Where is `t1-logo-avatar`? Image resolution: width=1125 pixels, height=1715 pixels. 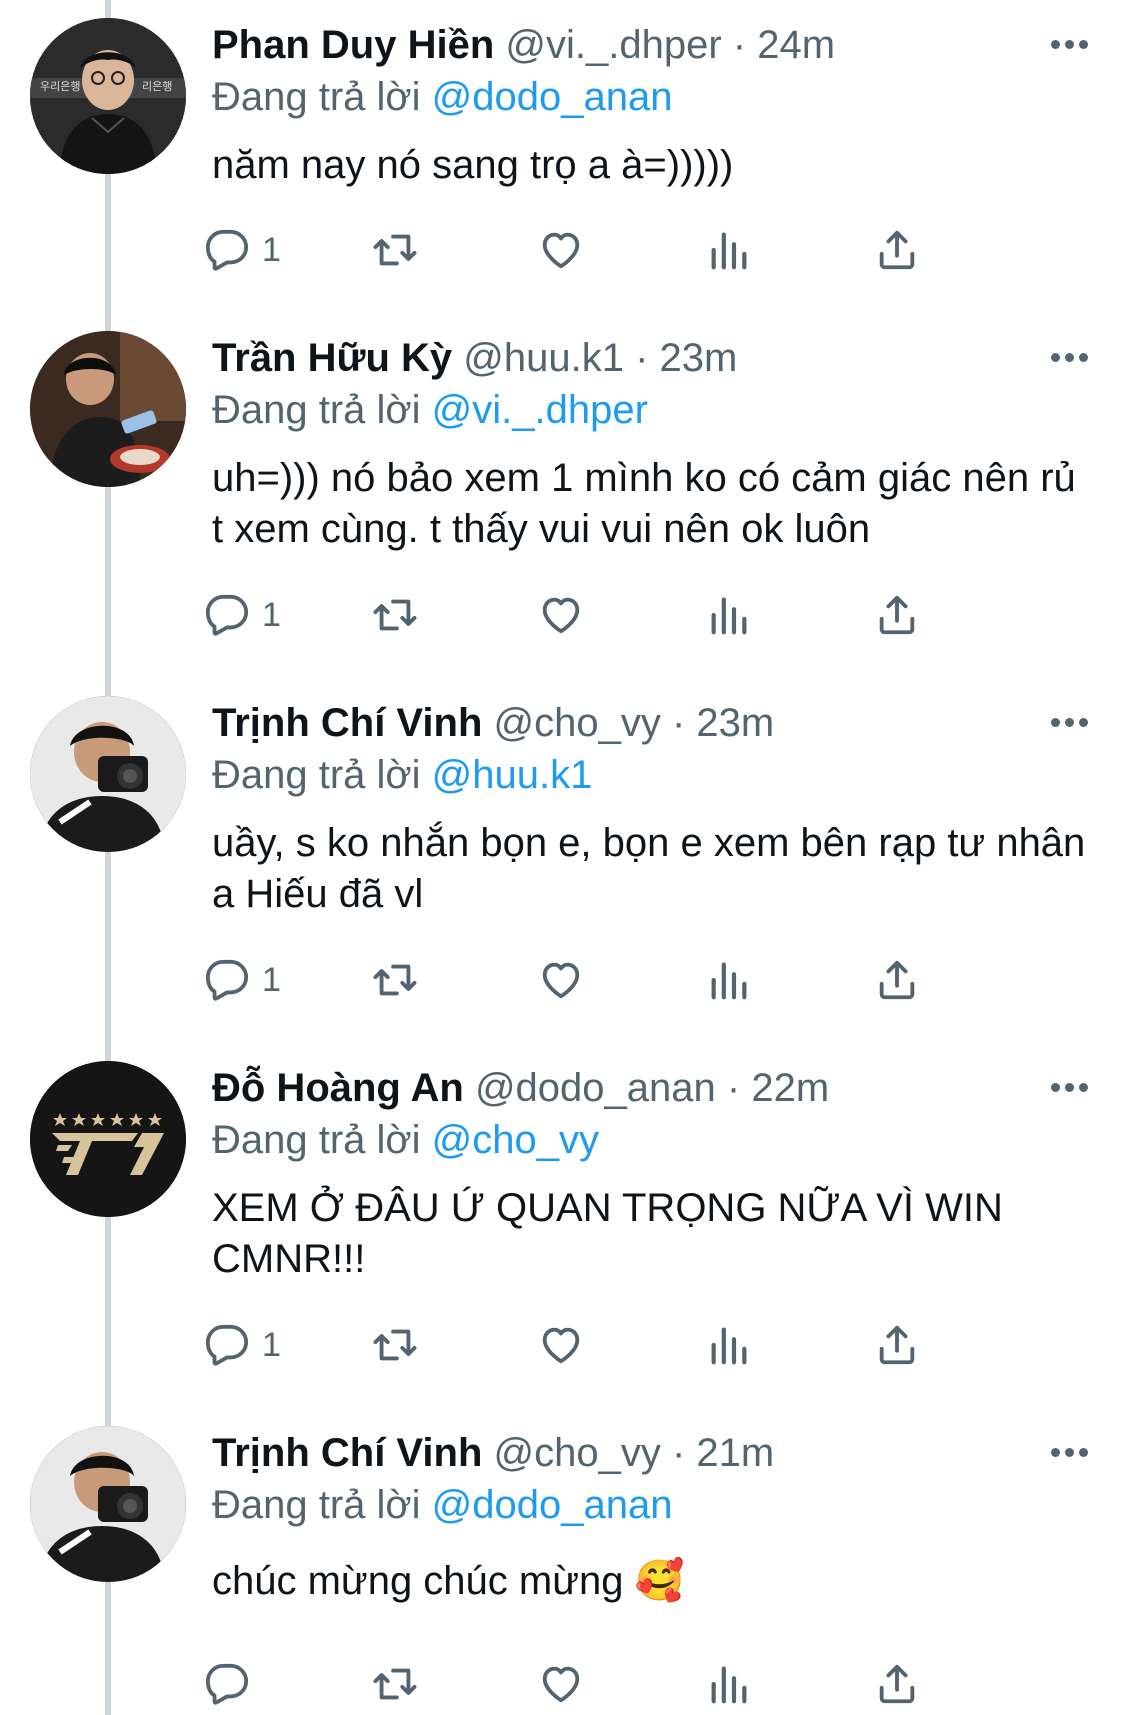 t1-logo-avatar is located at coordinates (108, 1139).